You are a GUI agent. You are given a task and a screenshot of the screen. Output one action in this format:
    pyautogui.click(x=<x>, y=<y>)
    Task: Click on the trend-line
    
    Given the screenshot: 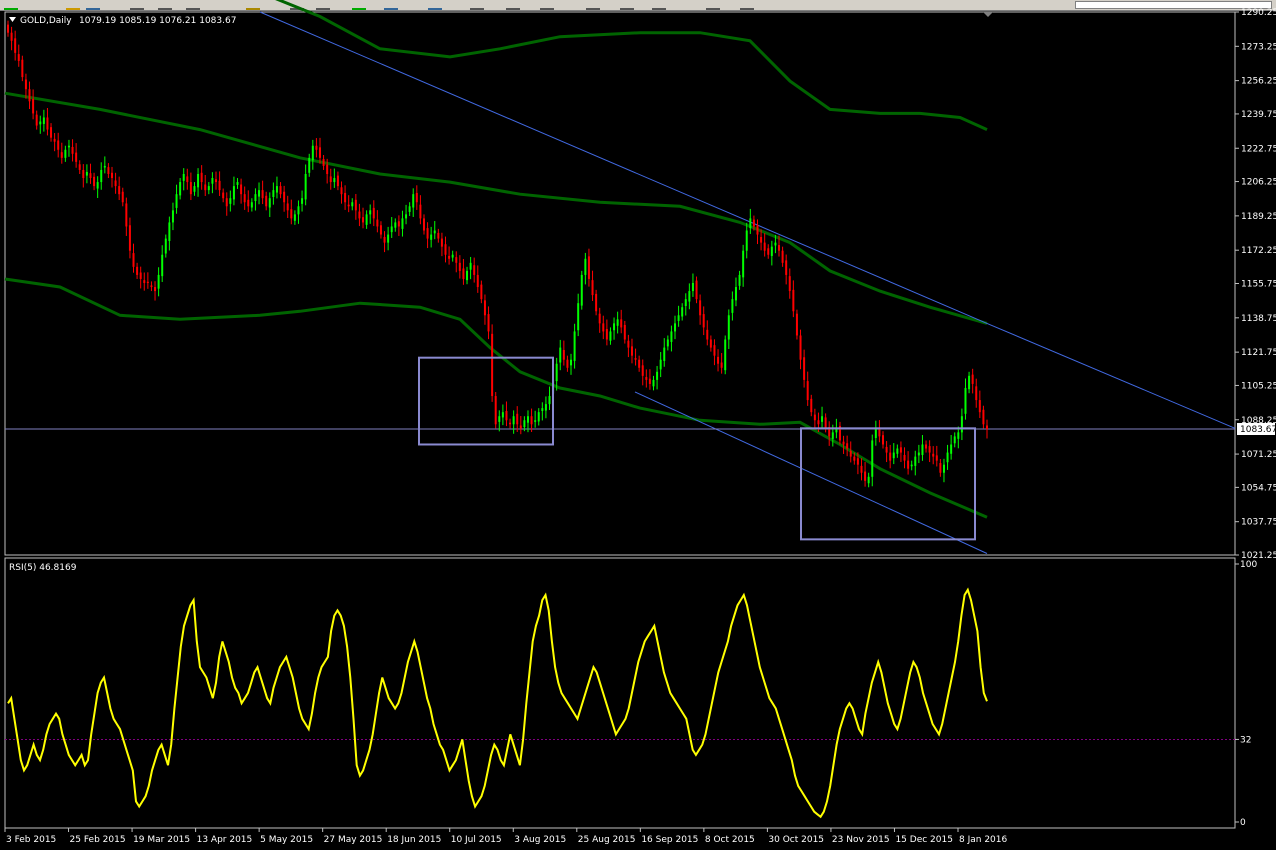 What is the action you would take?
    pyautogui.click(x=811, y=472)
    